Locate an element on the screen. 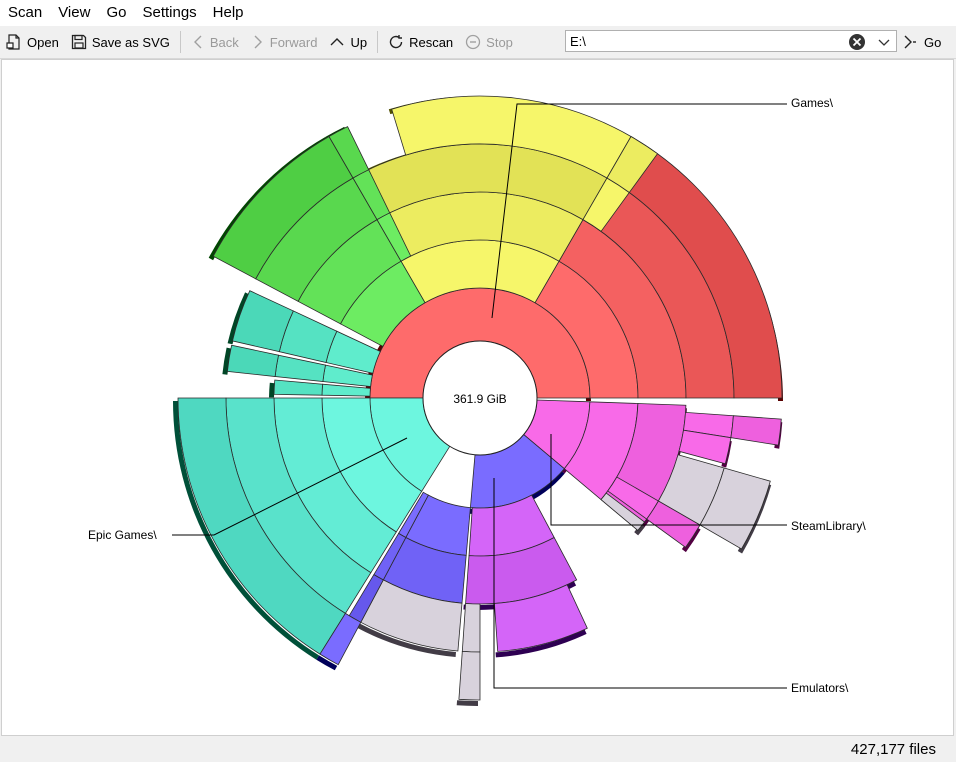 The height and width of the screenshot is (762, 956). segment-emulators-strip-depth is located at coordinates (467, 703).